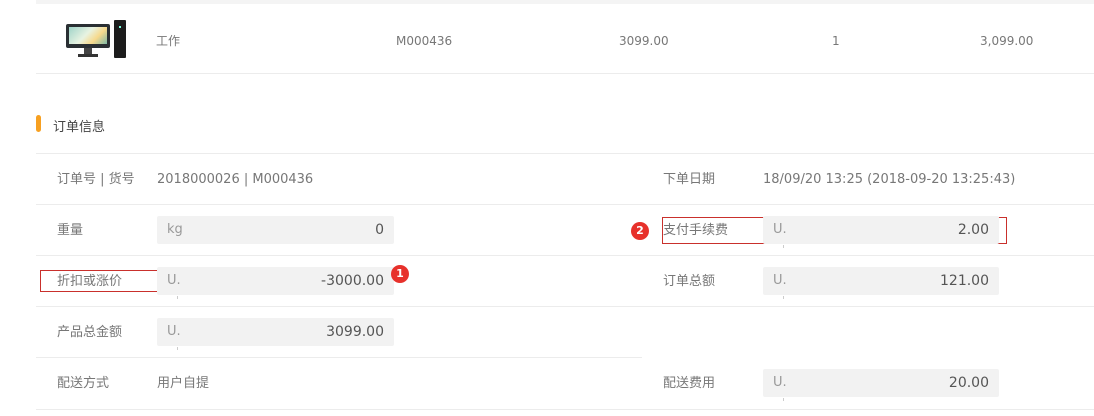 The image size is (1094, 416). Describe the element at coordinates (689, 281) in the screenshot. I see `order-total-label: 订单总额` at that location.